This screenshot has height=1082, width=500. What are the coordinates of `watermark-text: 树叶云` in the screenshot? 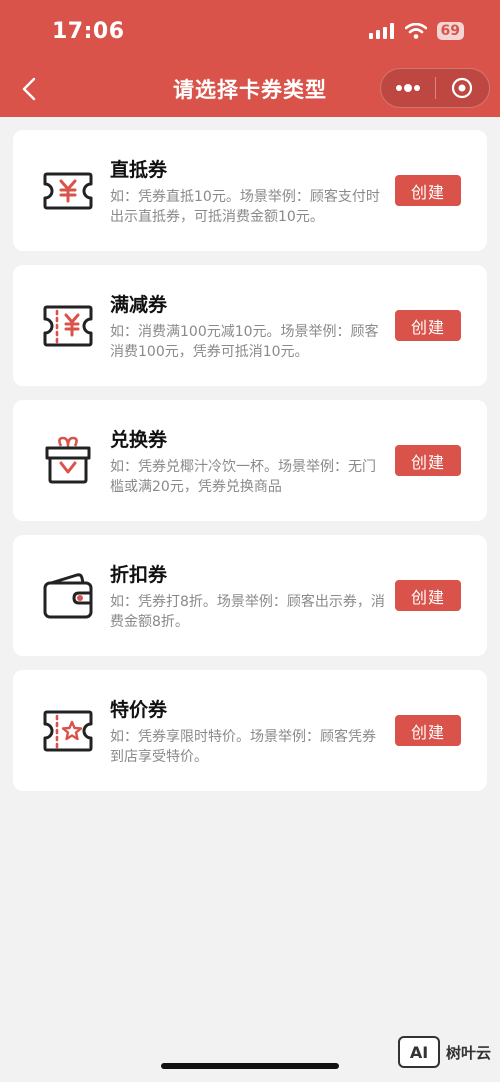 It's located at (469, 1052).